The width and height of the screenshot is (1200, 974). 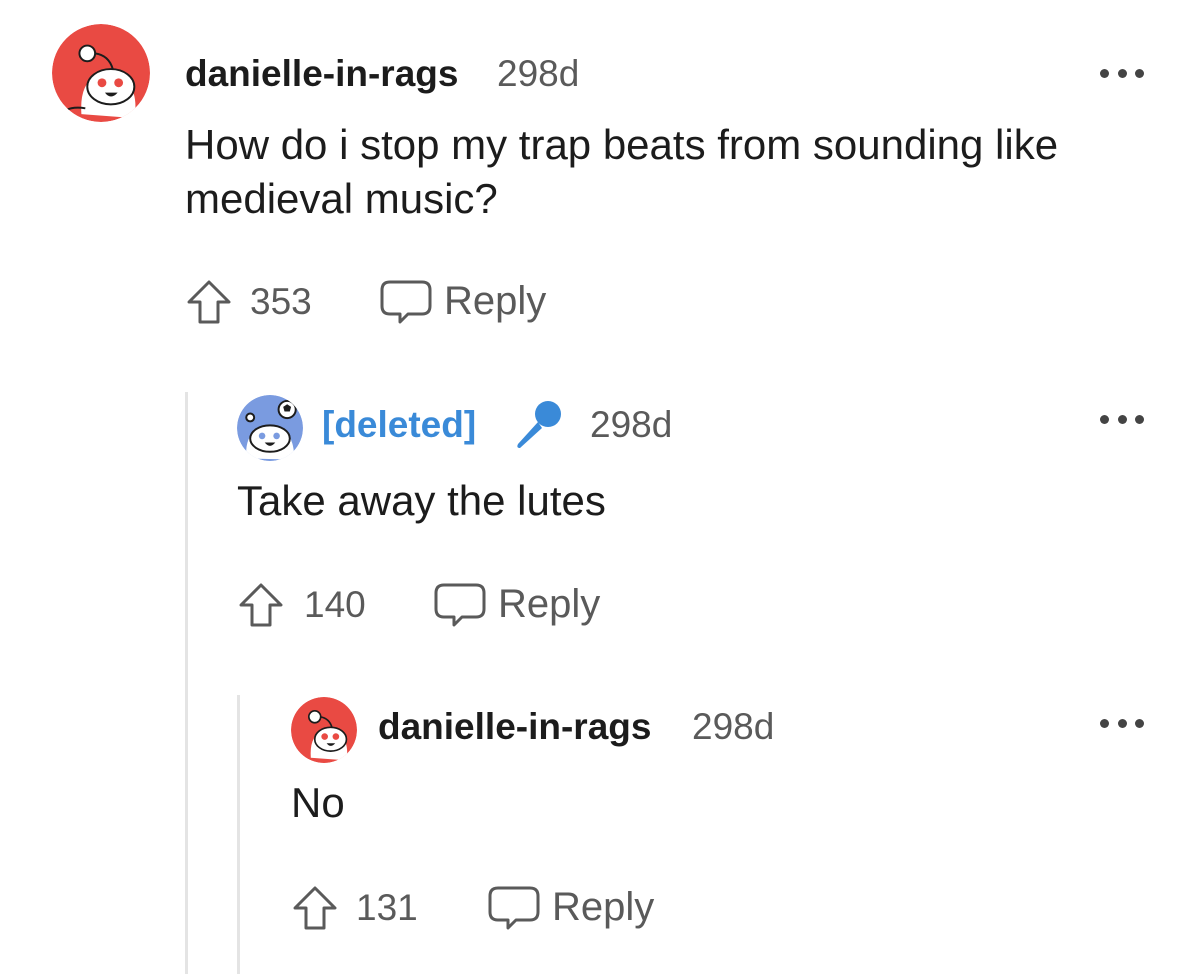 What do you see at coordinates (281, 301) in the screenshot?
I see `upvote-count: 353` at bounding box center [281, 301].